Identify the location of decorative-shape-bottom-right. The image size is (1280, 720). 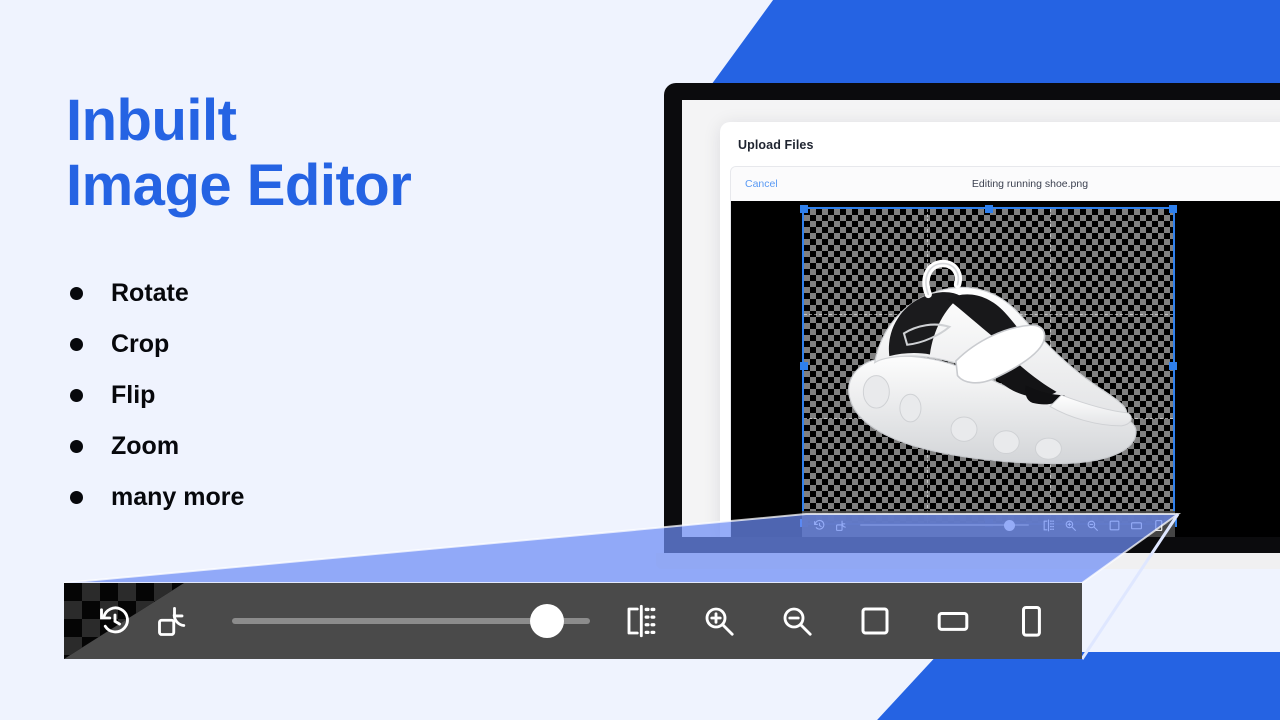
(1073, 686).